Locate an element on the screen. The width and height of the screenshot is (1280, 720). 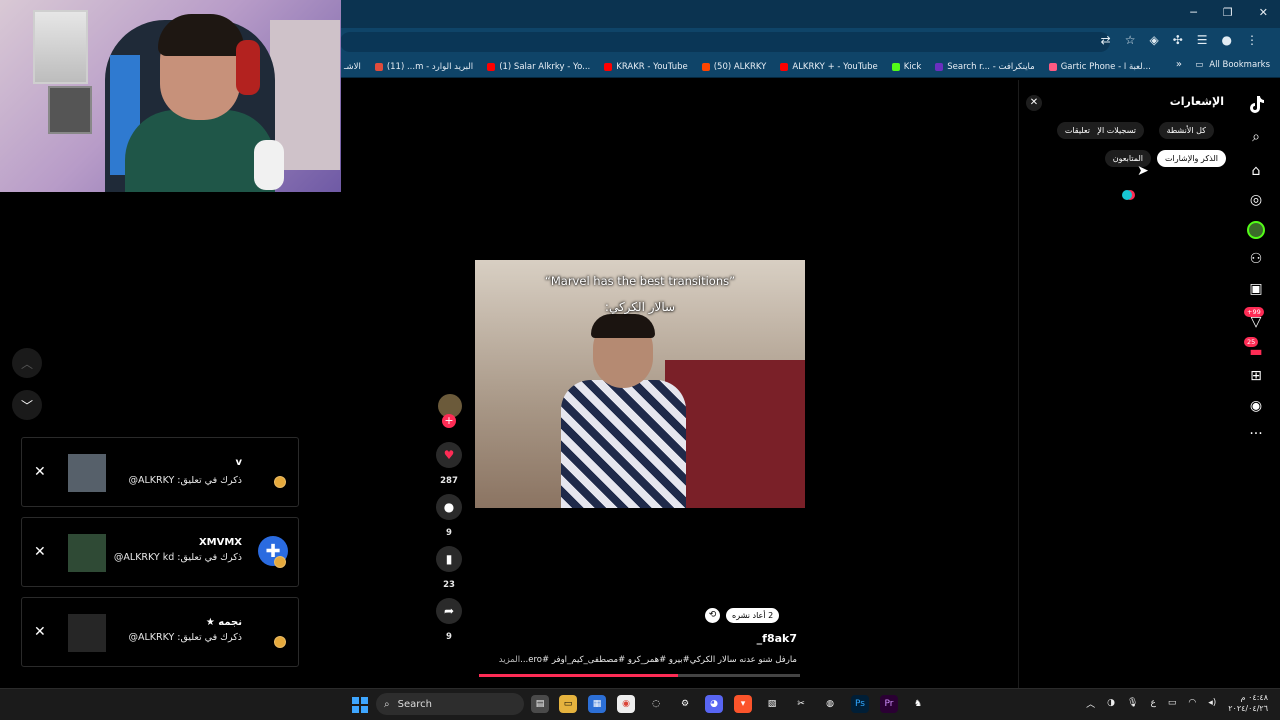
bookmark-item: Kick is located at coordinates (906, 67).